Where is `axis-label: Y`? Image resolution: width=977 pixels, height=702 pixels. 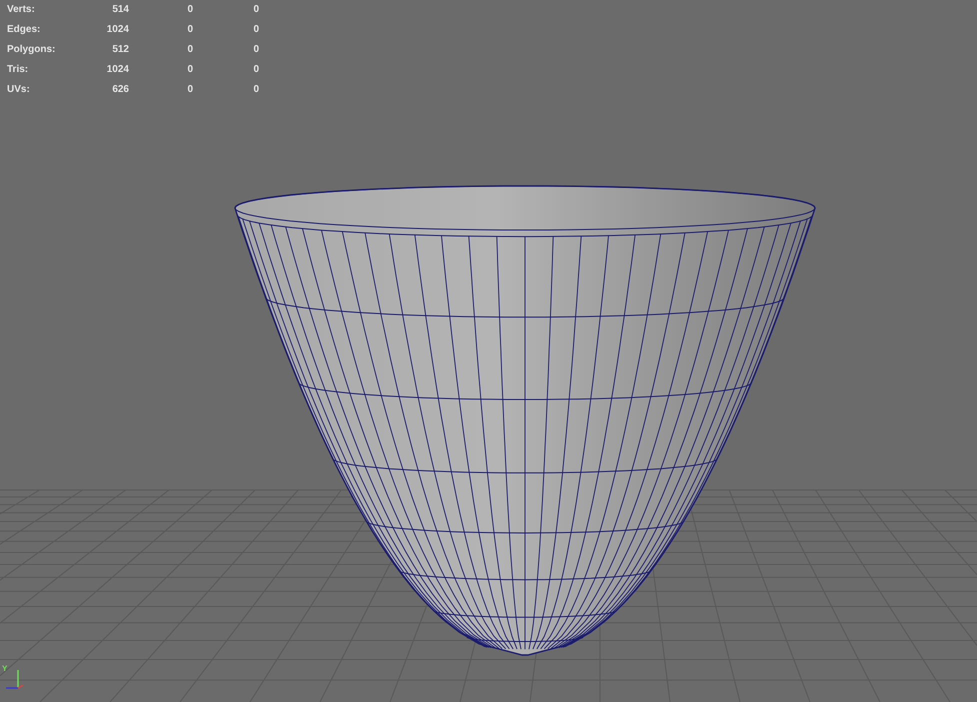 axis-label: Y is located at coordinates (5, 668).